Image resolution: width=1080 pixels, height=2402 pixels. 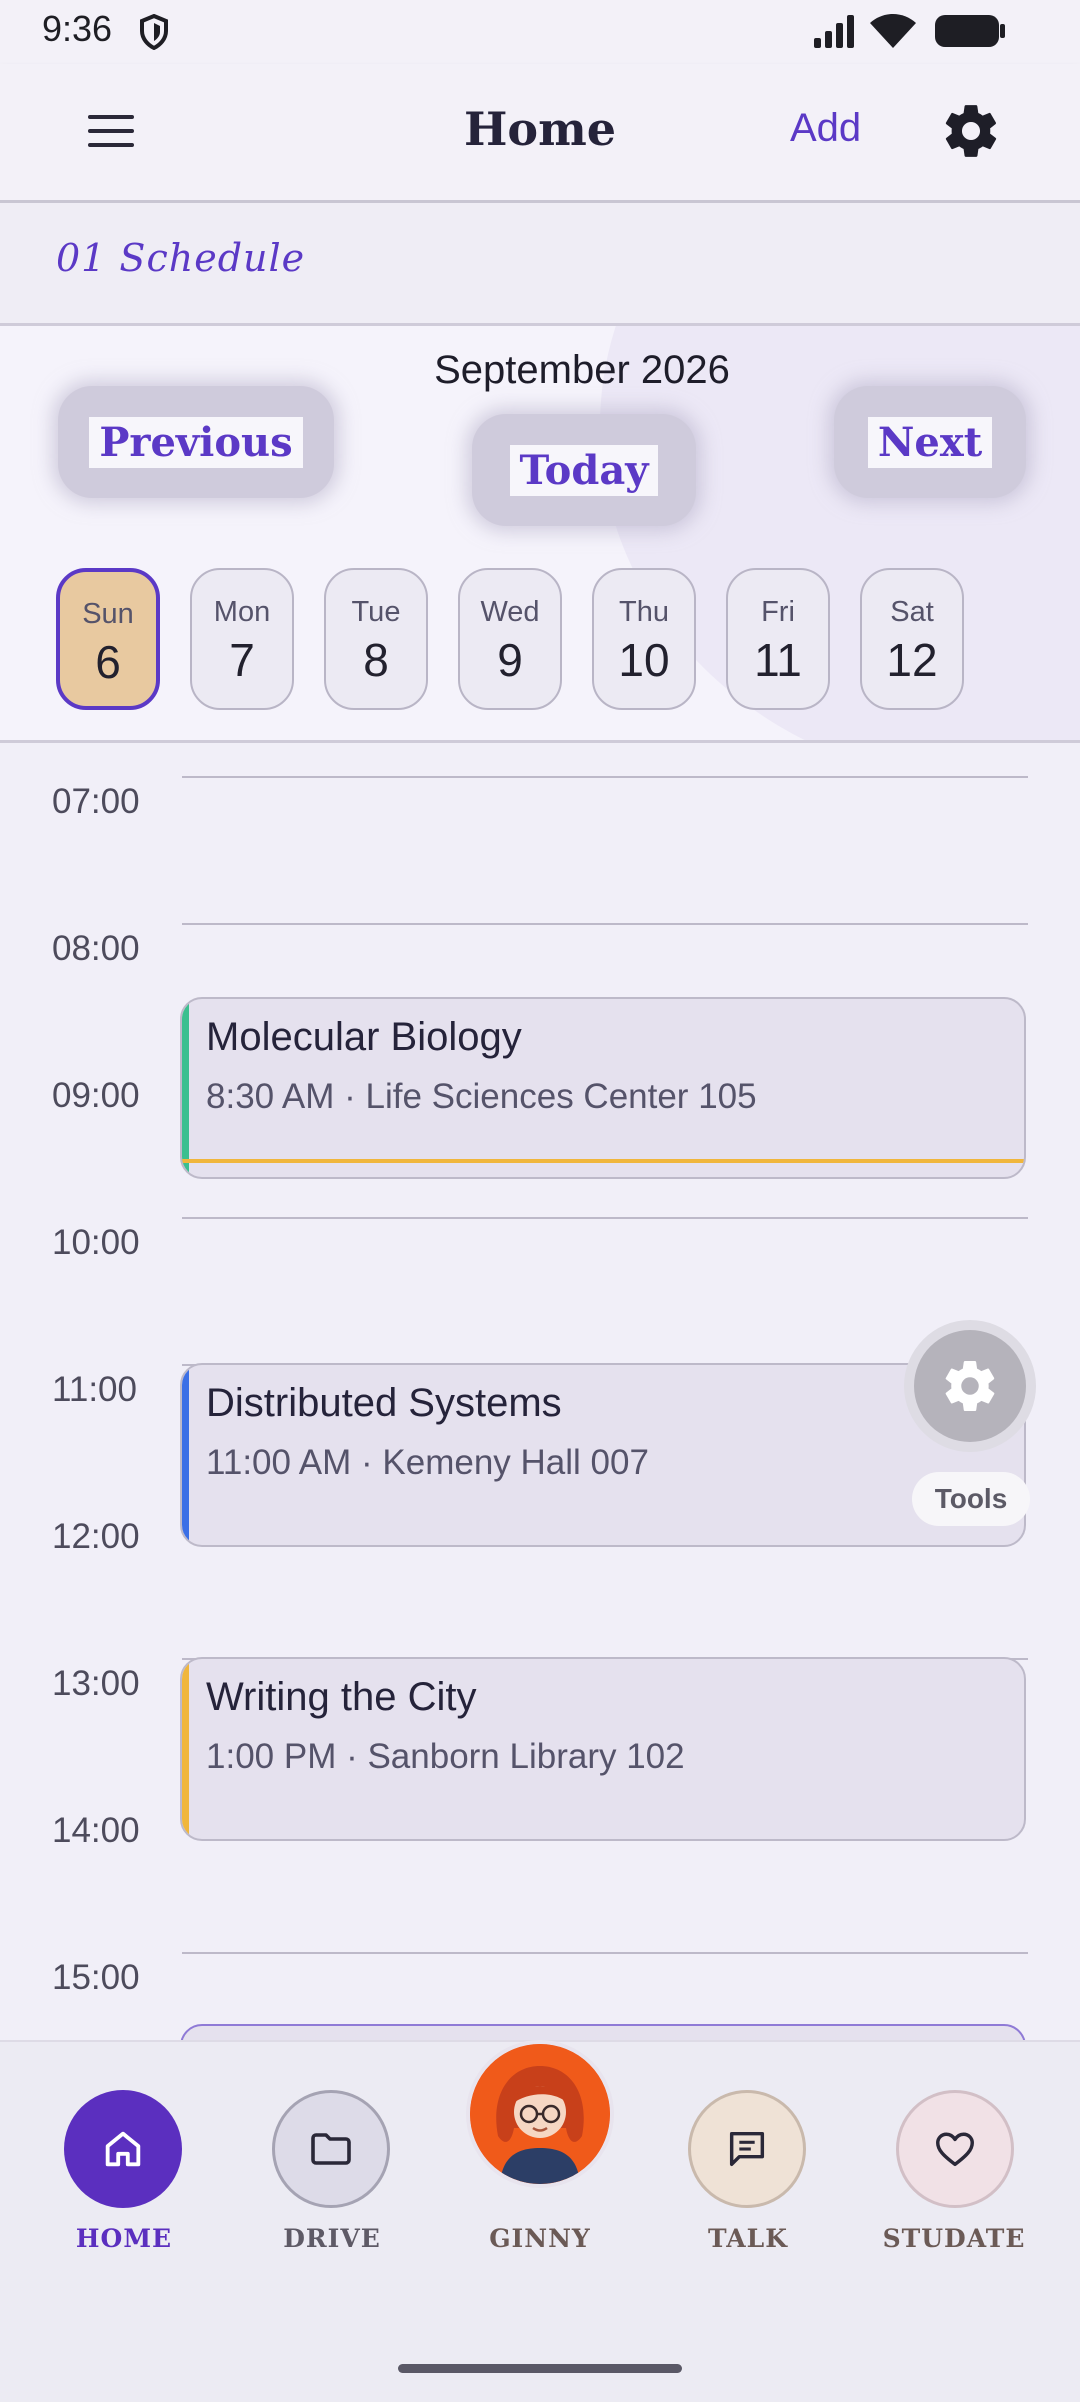 What do you see at coordinates (971, 1499) in the screenshot?
I see `tools-label: Tools` at bounding box center [971, 1499].